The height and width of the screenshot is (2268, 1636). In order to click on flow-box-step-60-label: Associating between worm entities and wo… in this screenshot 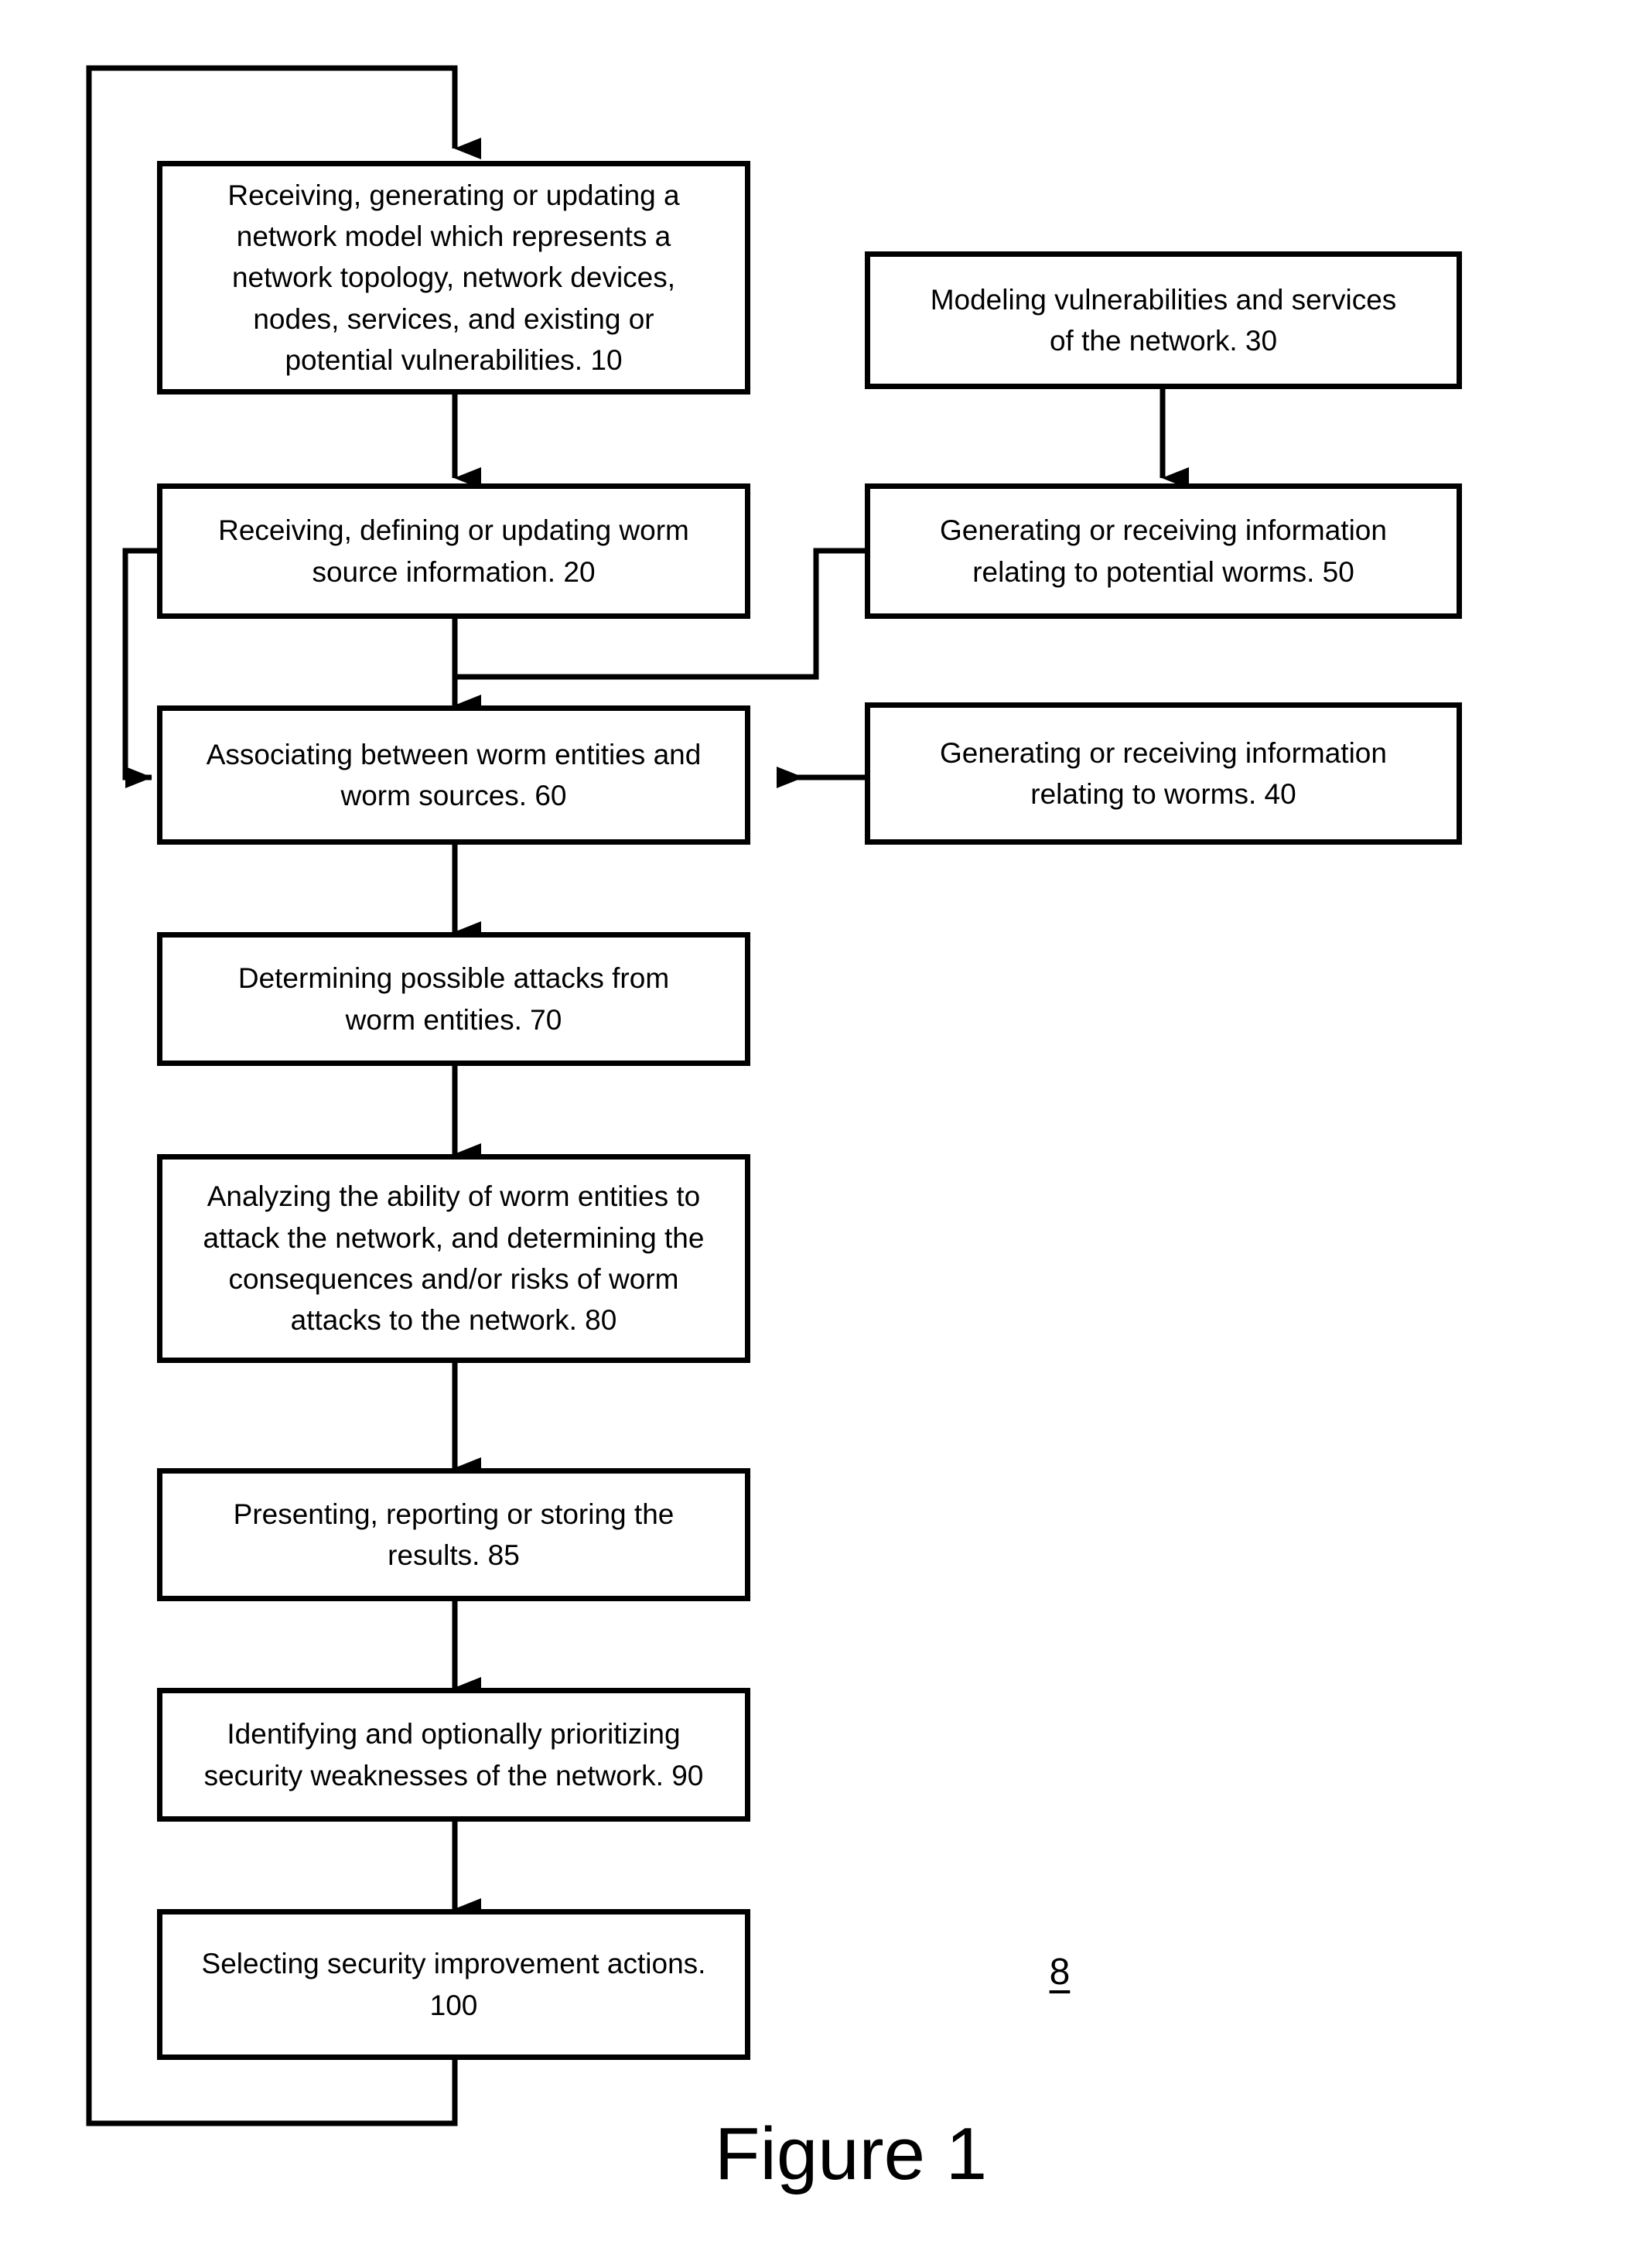, I will do `click(454, 774)`.